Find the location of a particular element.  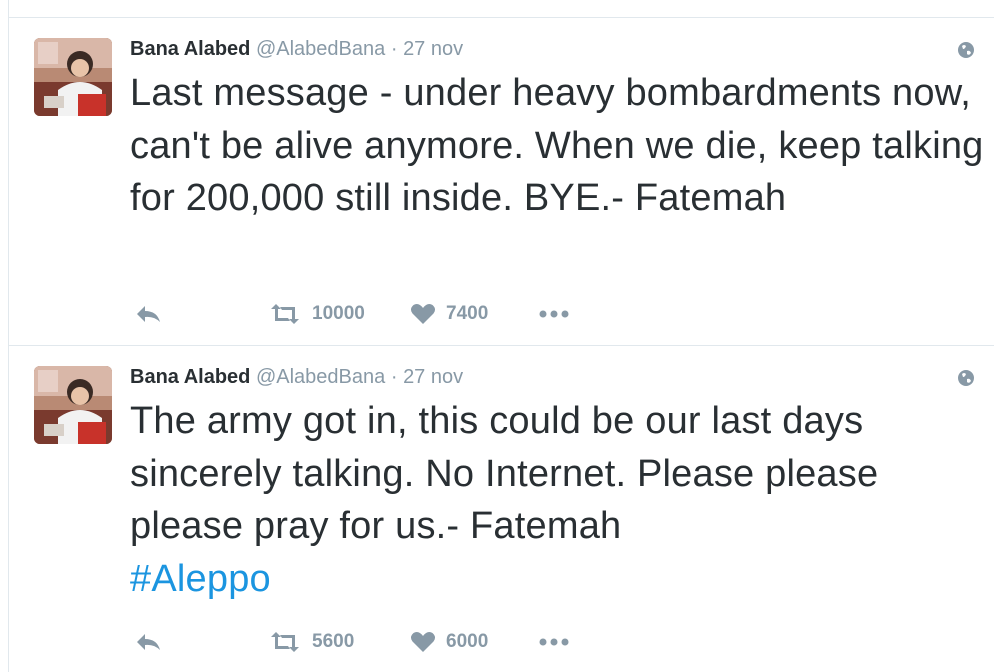

retweet-button: 10000 is located at coordinates (316, 314).